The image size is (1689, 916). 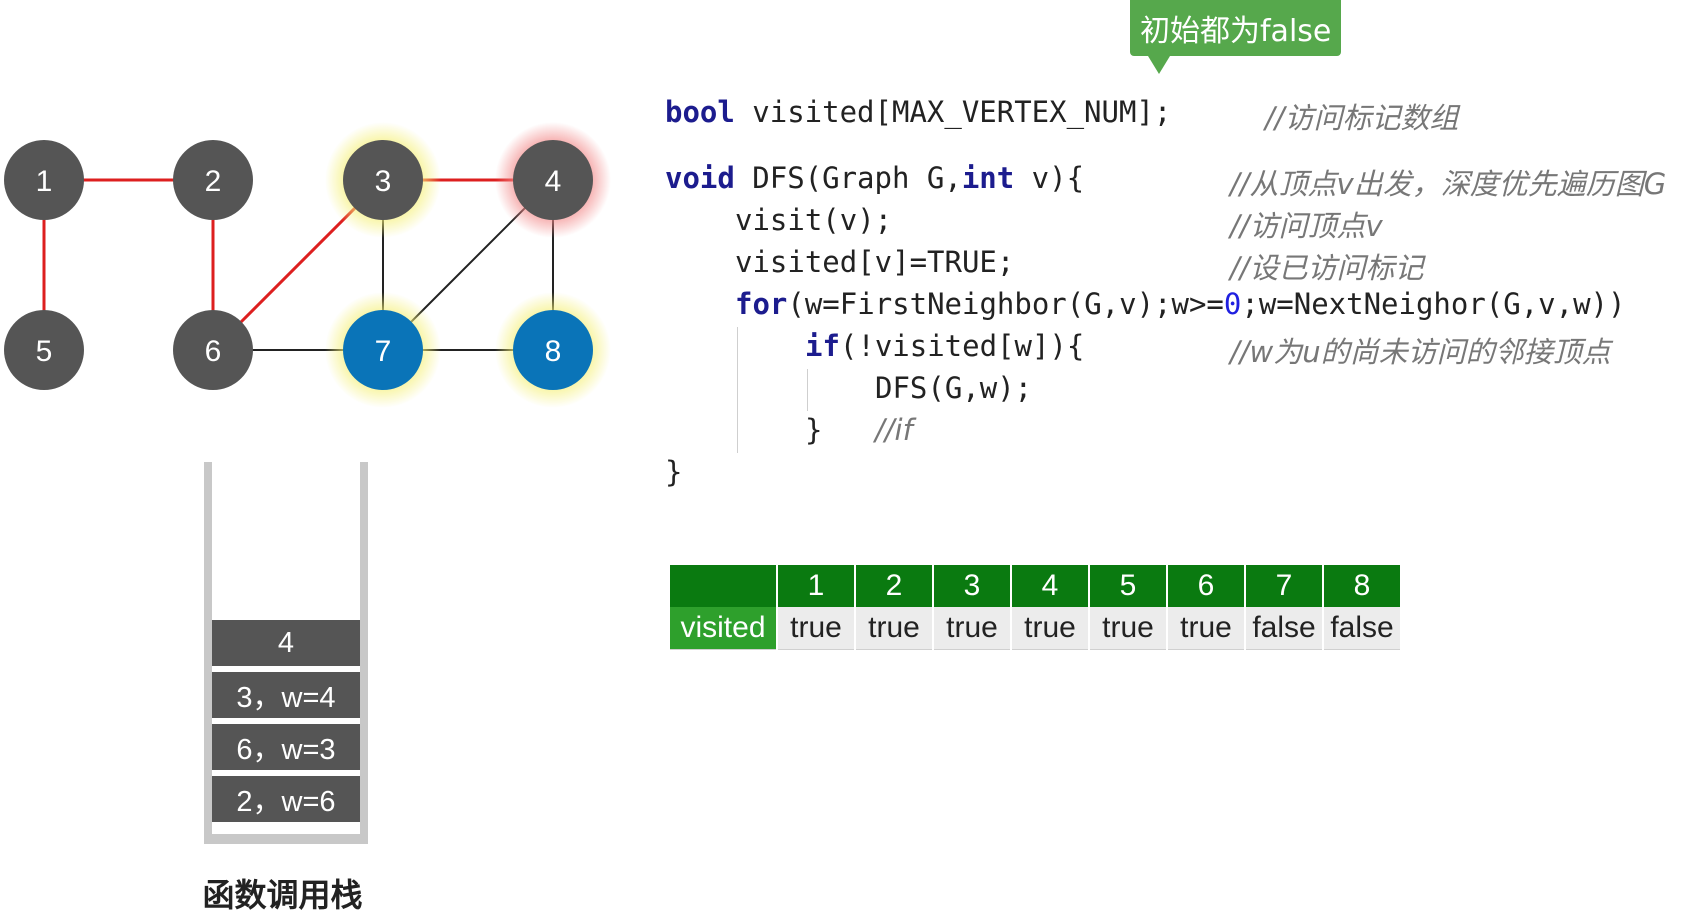 What do you see at coordinates (208, 653) in the screenshot?
I see `stack-left-wall` at bounding box center [208, 653].